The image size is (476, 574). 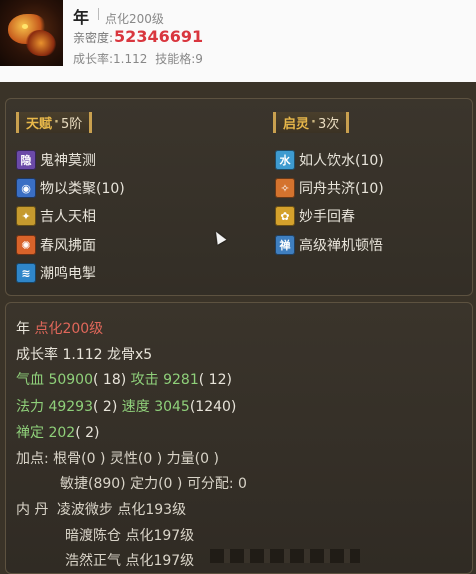 I want to click on spd-value: 3045, so click(x=172, y=407).